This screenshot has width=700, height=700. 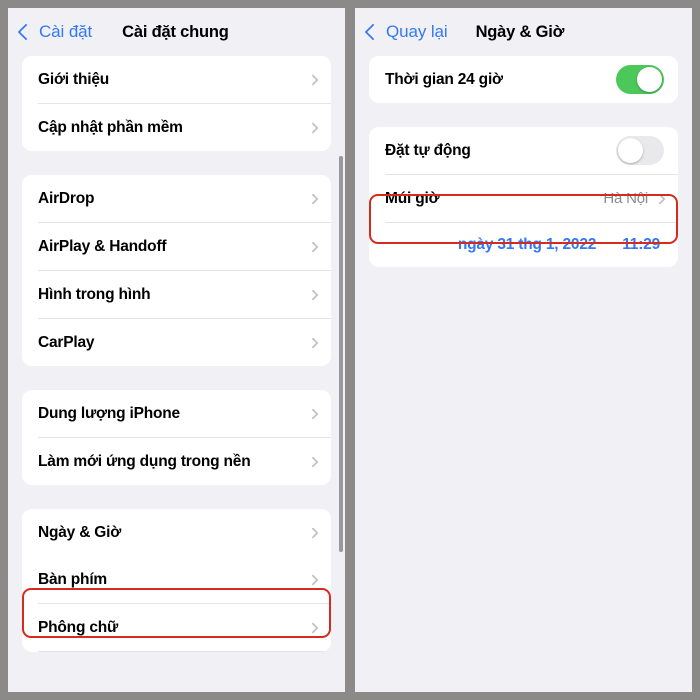 I want to click on row-label: Đặt tự động, so click(x=428, y=150).